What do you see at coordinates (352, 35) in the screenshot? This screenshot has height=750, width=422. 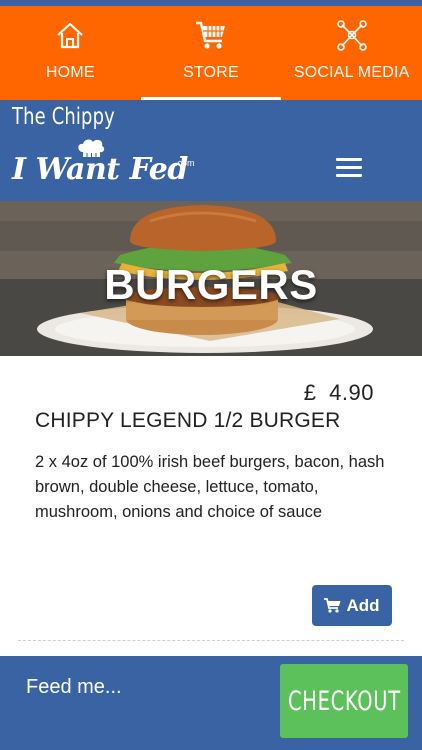 I see `network-icon` at bounding box center [352, 35].